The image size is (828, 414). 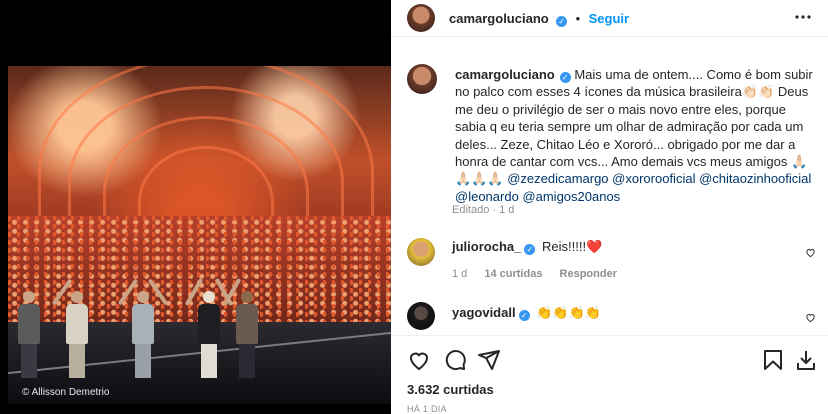 What do you see at coordinates (450, 389) in the screenshot?
I see `likes-count: 3.632 curtidas` at bounding box center [450, 389].